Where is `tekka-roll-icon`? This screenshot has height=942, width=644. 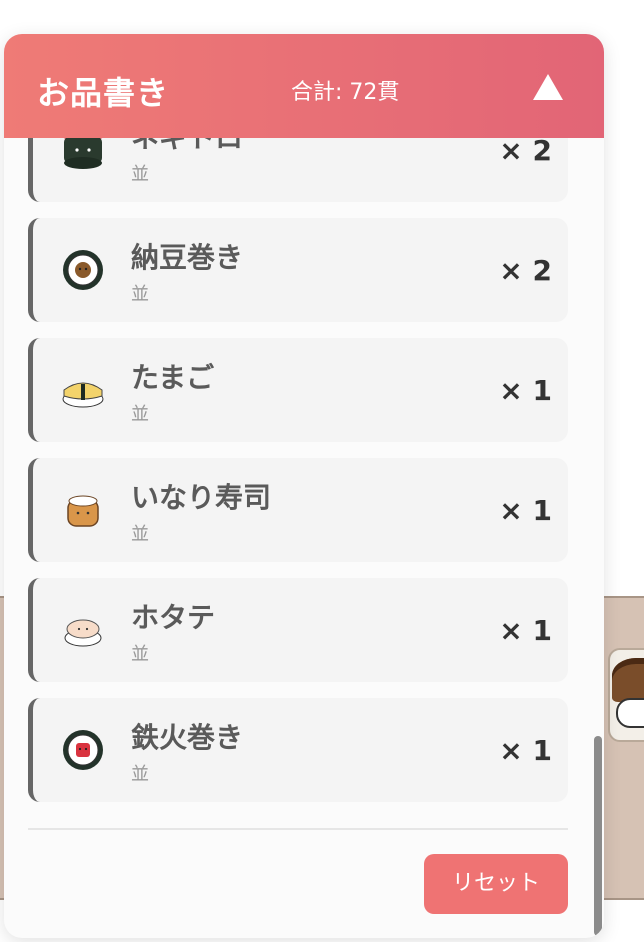 tekka-roll-icon is located at coordinates (83, 750).